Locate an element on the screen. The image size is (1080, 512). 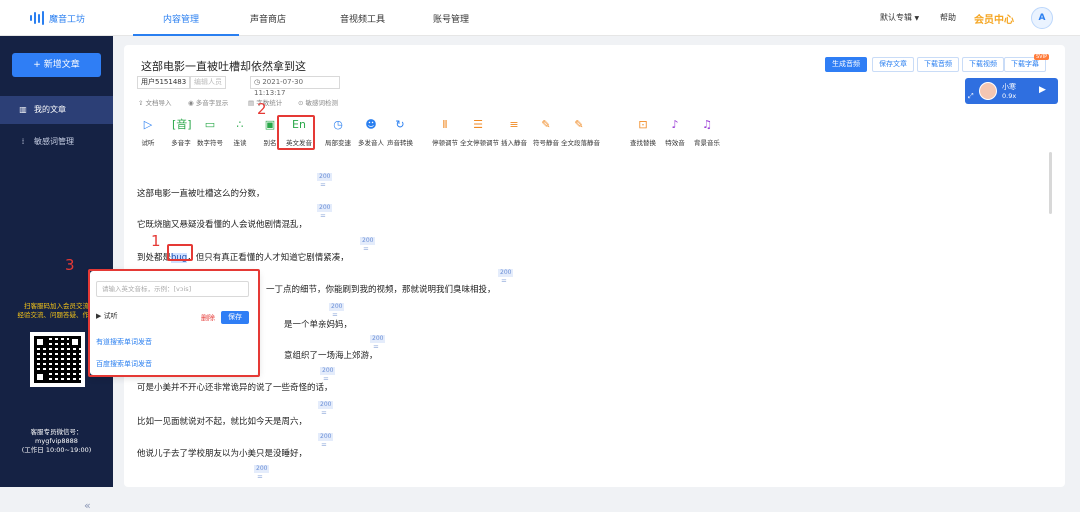
tool-17: ♫ 背景音乐 is located at coordinates (707, 132).